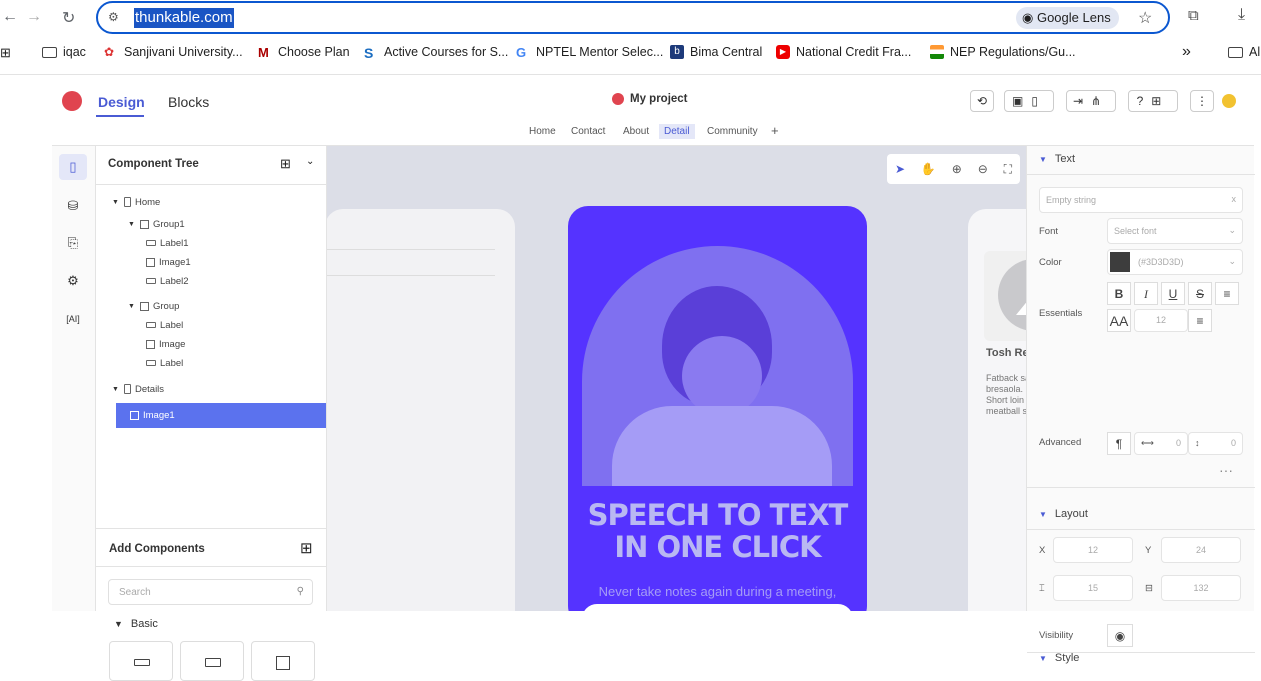  What do you see at coordinates (64, 52) in the screenshot?
I see `bookmark-iqac: iqac` at bounding box center [64, 52].